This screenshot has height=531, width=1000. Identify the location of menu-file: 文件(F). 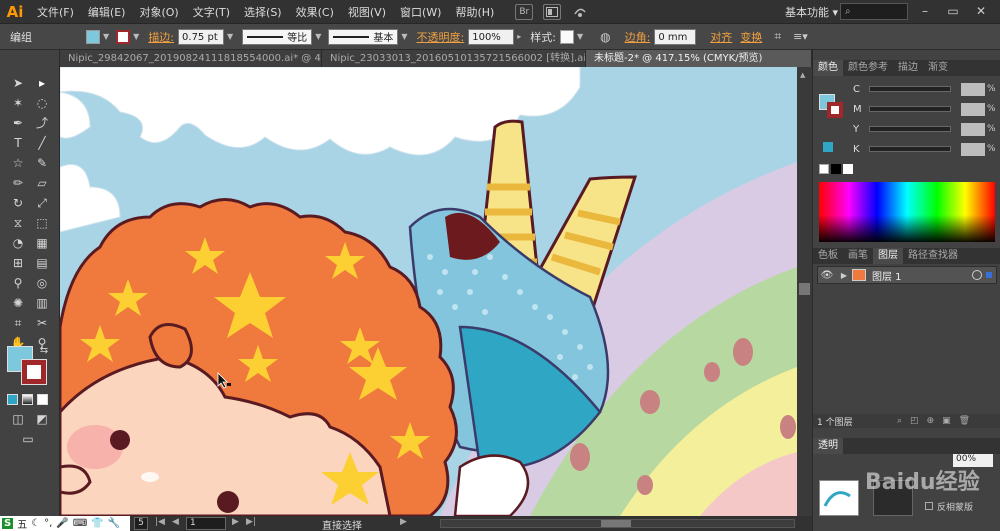
(55, 12).